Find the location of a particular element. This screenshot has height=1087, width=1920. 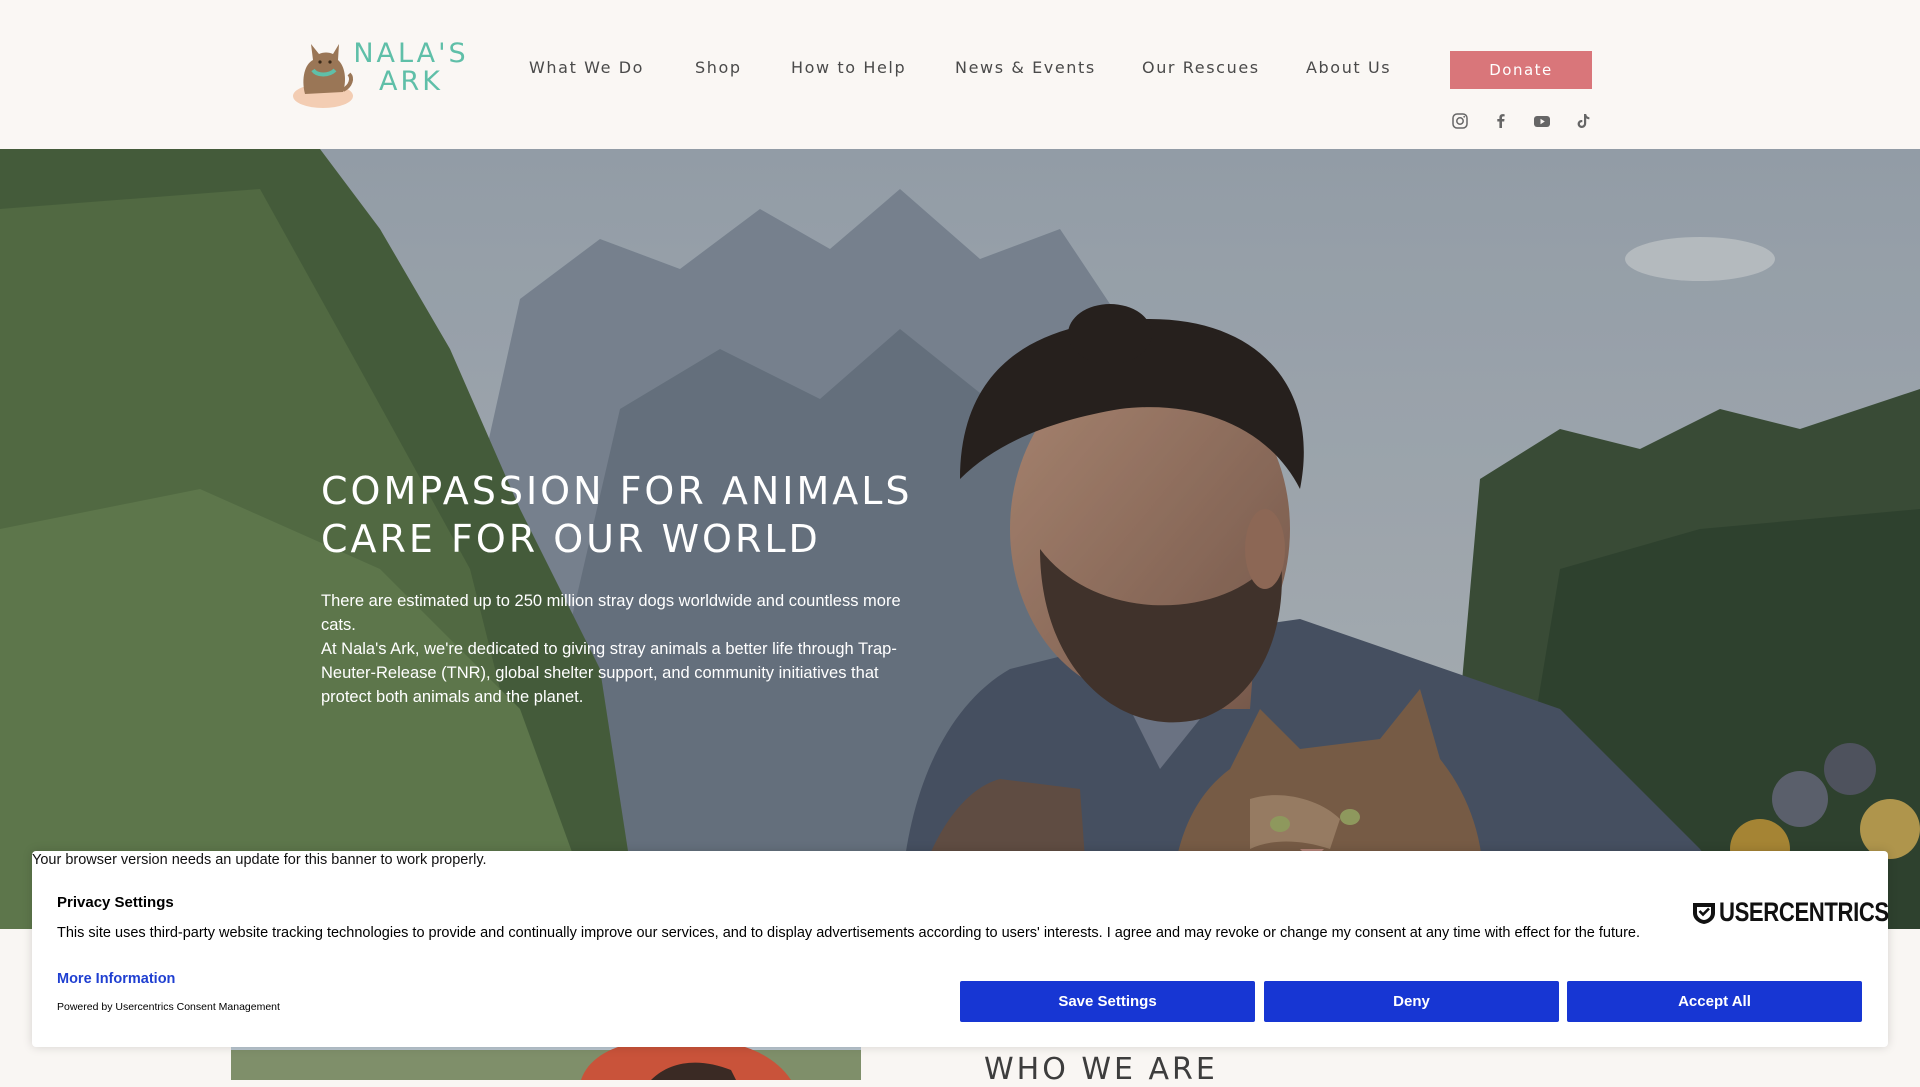

donate-button: Donate is located at coordinates (1521, 70).